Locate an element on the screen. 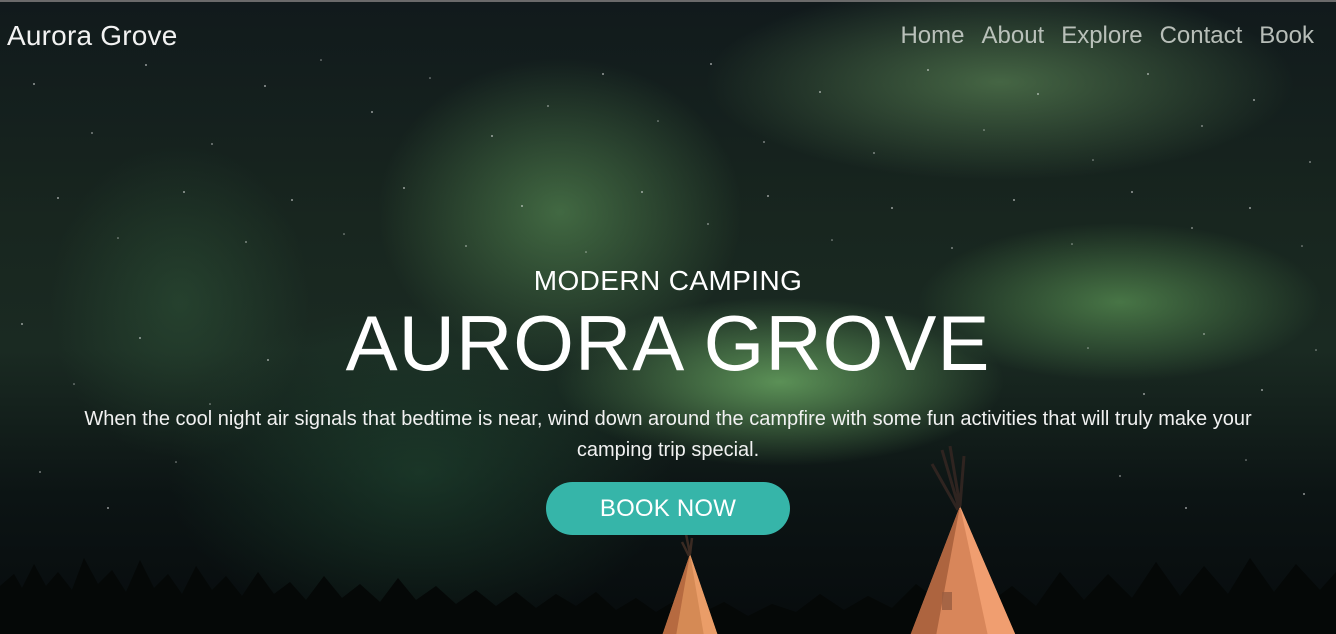 Image resolution: width=1336 pixels, height=634 pixels. hero-eyebrow: MODERN CAMPING is located at coordinates (668, 280).